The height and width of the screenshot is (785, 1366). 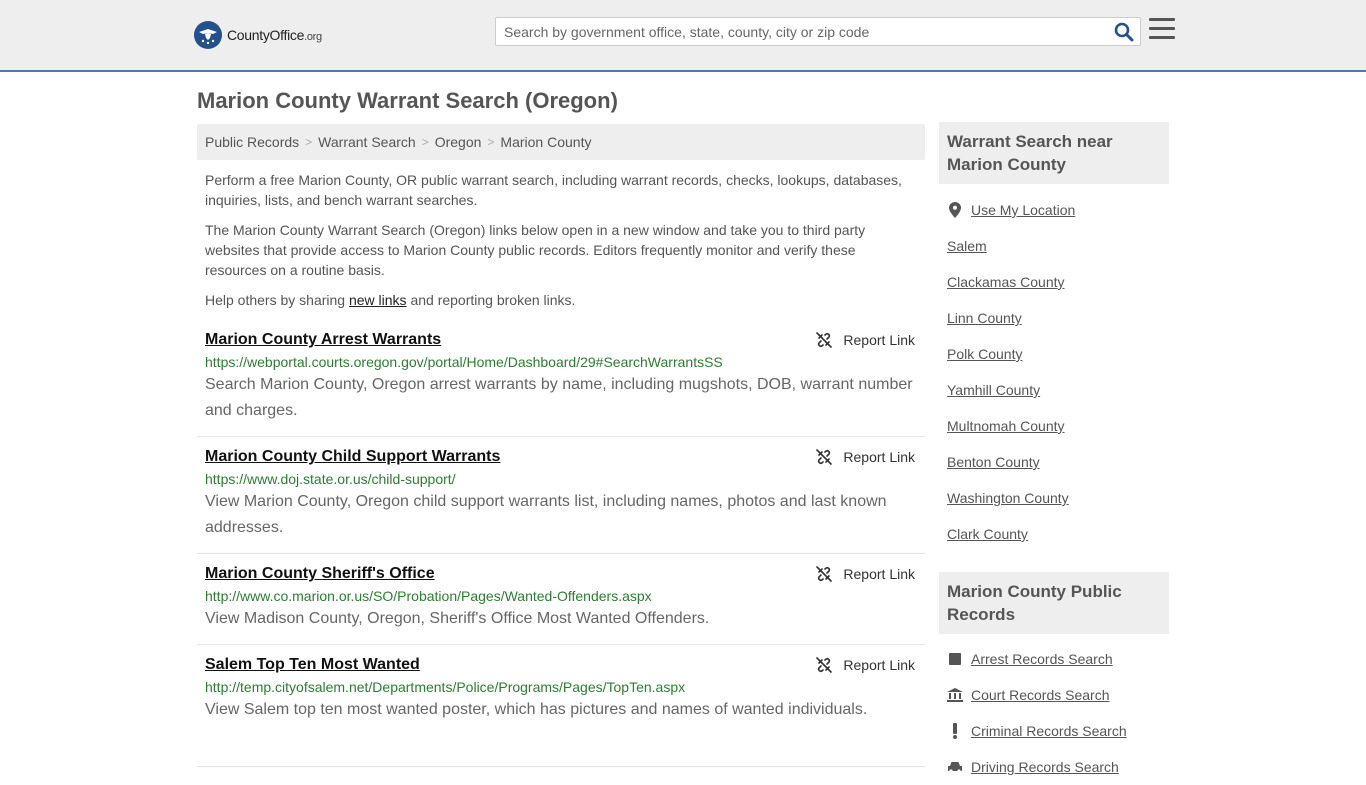 I want to click on listing-title-link: Salem Top Ten Most Wanted, so click(x=312, y=665).